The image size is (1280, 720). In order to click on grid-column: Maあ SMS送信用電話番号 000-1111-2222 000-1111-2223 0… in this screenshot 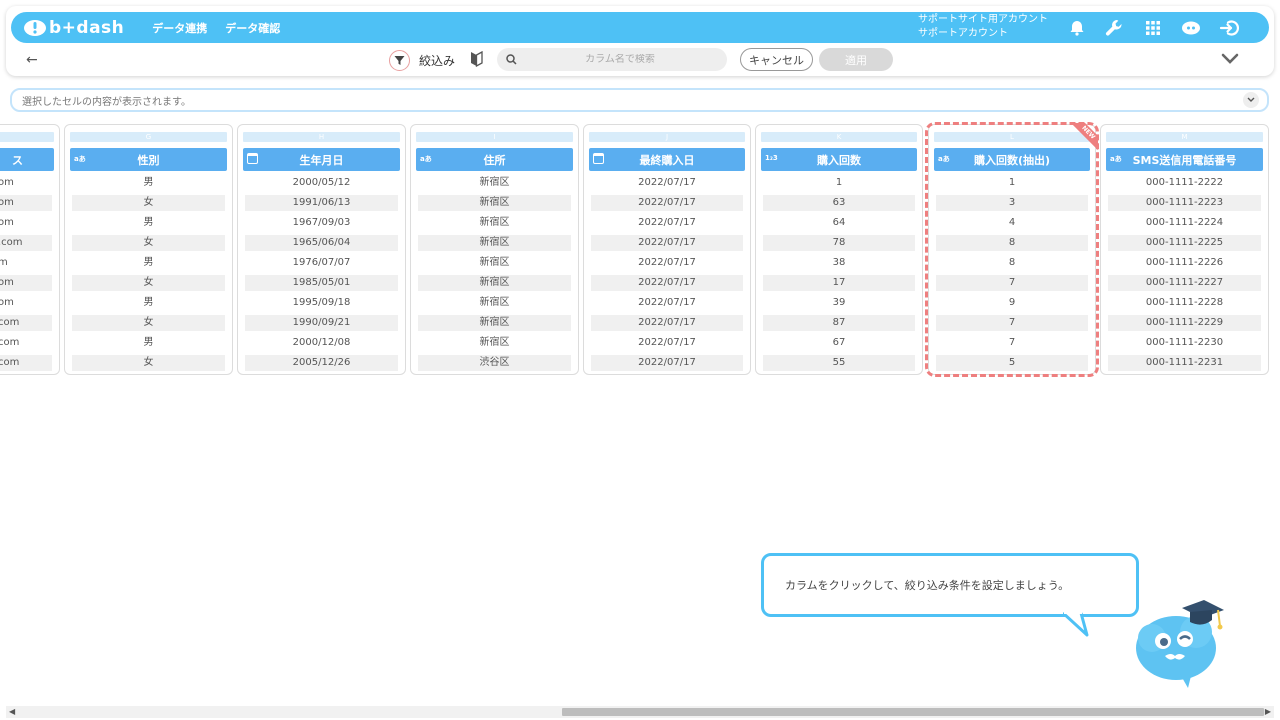, I will do `click(1184, 249)`.